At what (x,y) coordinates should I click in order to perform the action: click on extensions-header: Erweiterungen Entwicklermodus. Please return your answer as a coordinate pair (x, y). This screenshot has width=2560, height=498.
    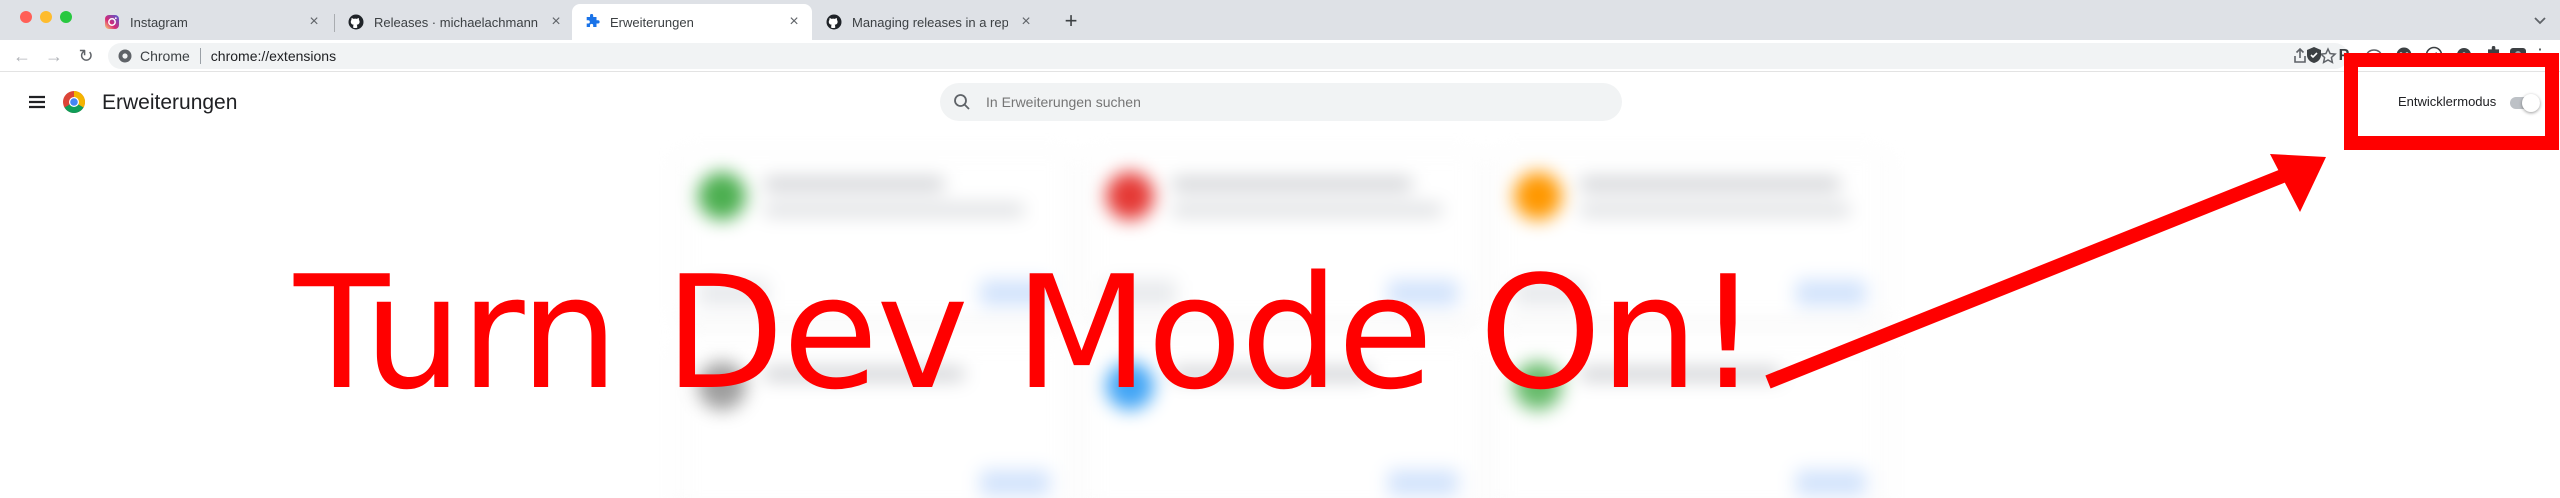
    Looking at the image, I should click on (1280, 102).